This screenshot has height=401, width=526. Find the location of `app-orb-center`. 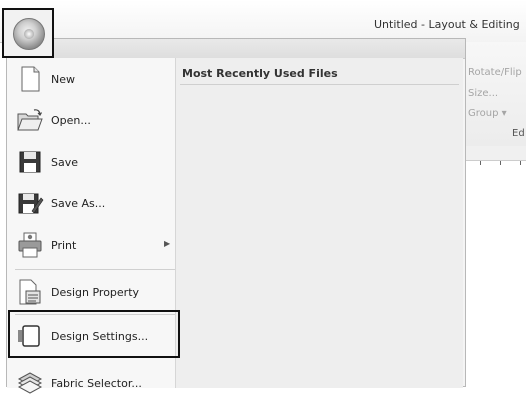

app-orb-center is located at coordinates (29, 34).